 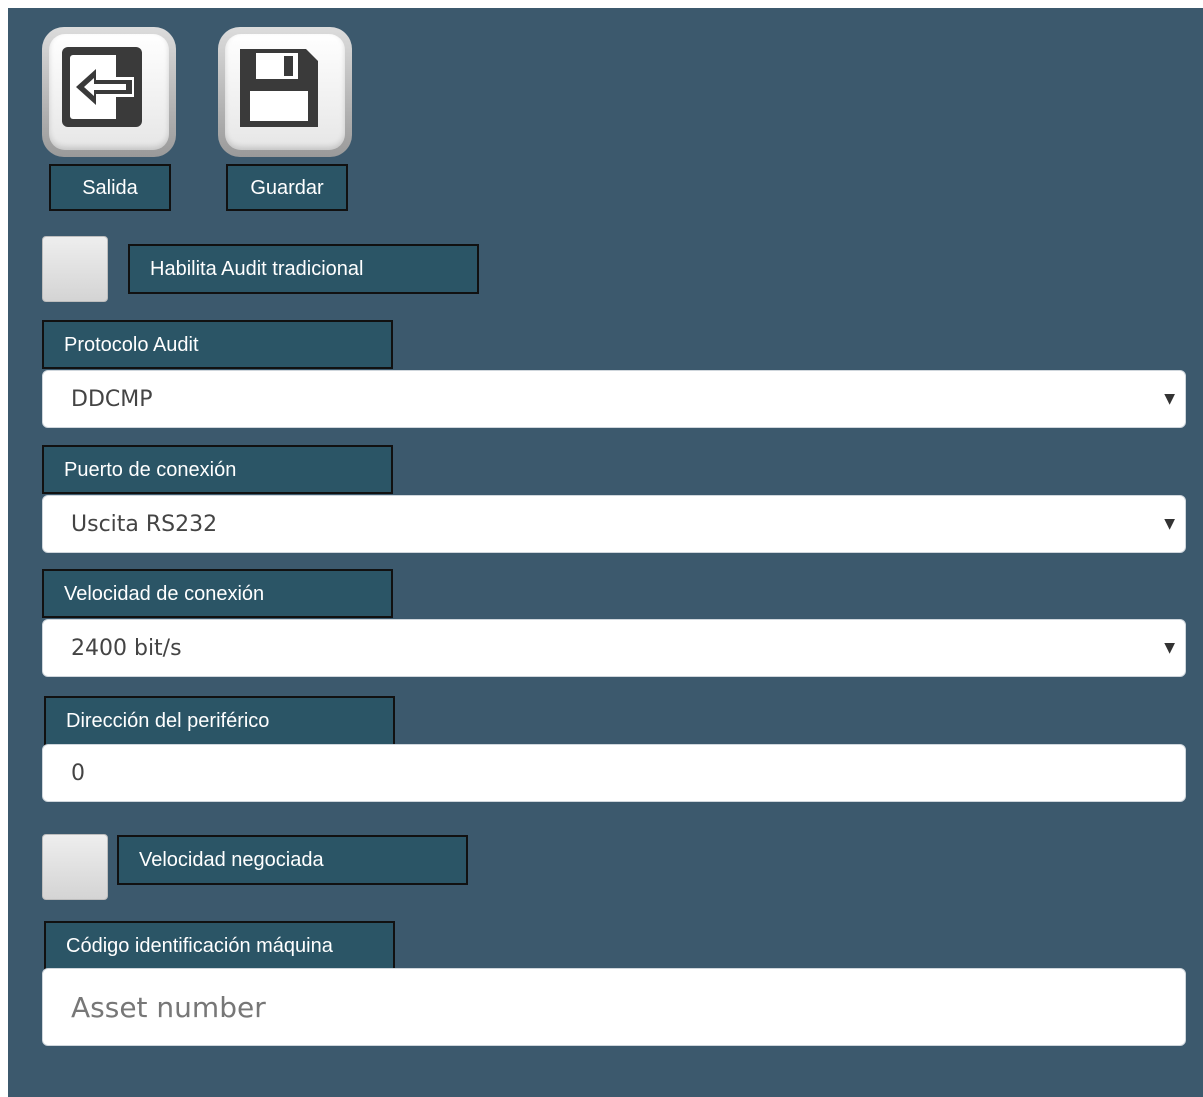 I want to click on protocol-select-value: DDCMP, so click(x=112, y=399).